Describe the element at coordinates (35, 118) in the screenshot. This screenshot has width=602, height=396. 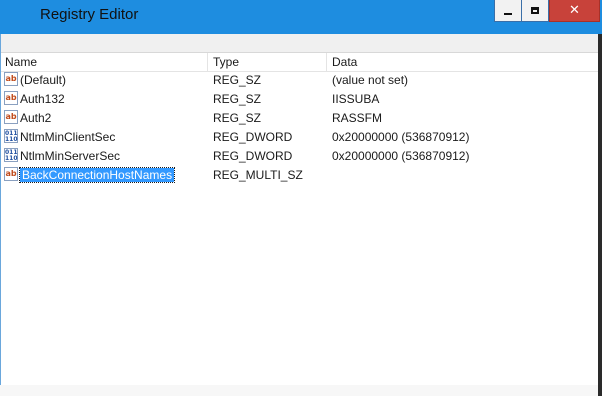
I see `value-name: Auth2` at that location.